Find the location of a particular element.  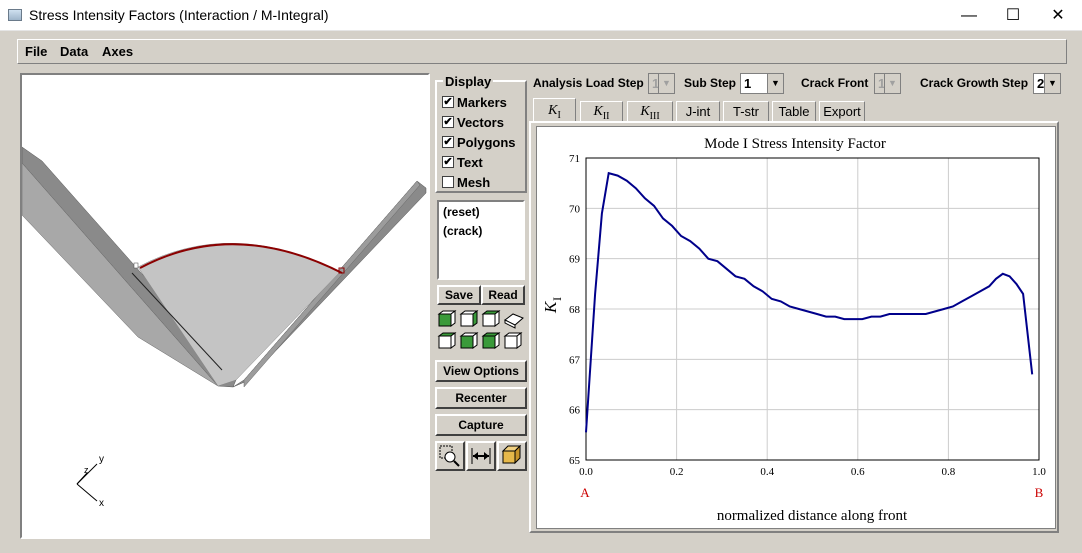

marker-a is located at coordinates (136, 265).